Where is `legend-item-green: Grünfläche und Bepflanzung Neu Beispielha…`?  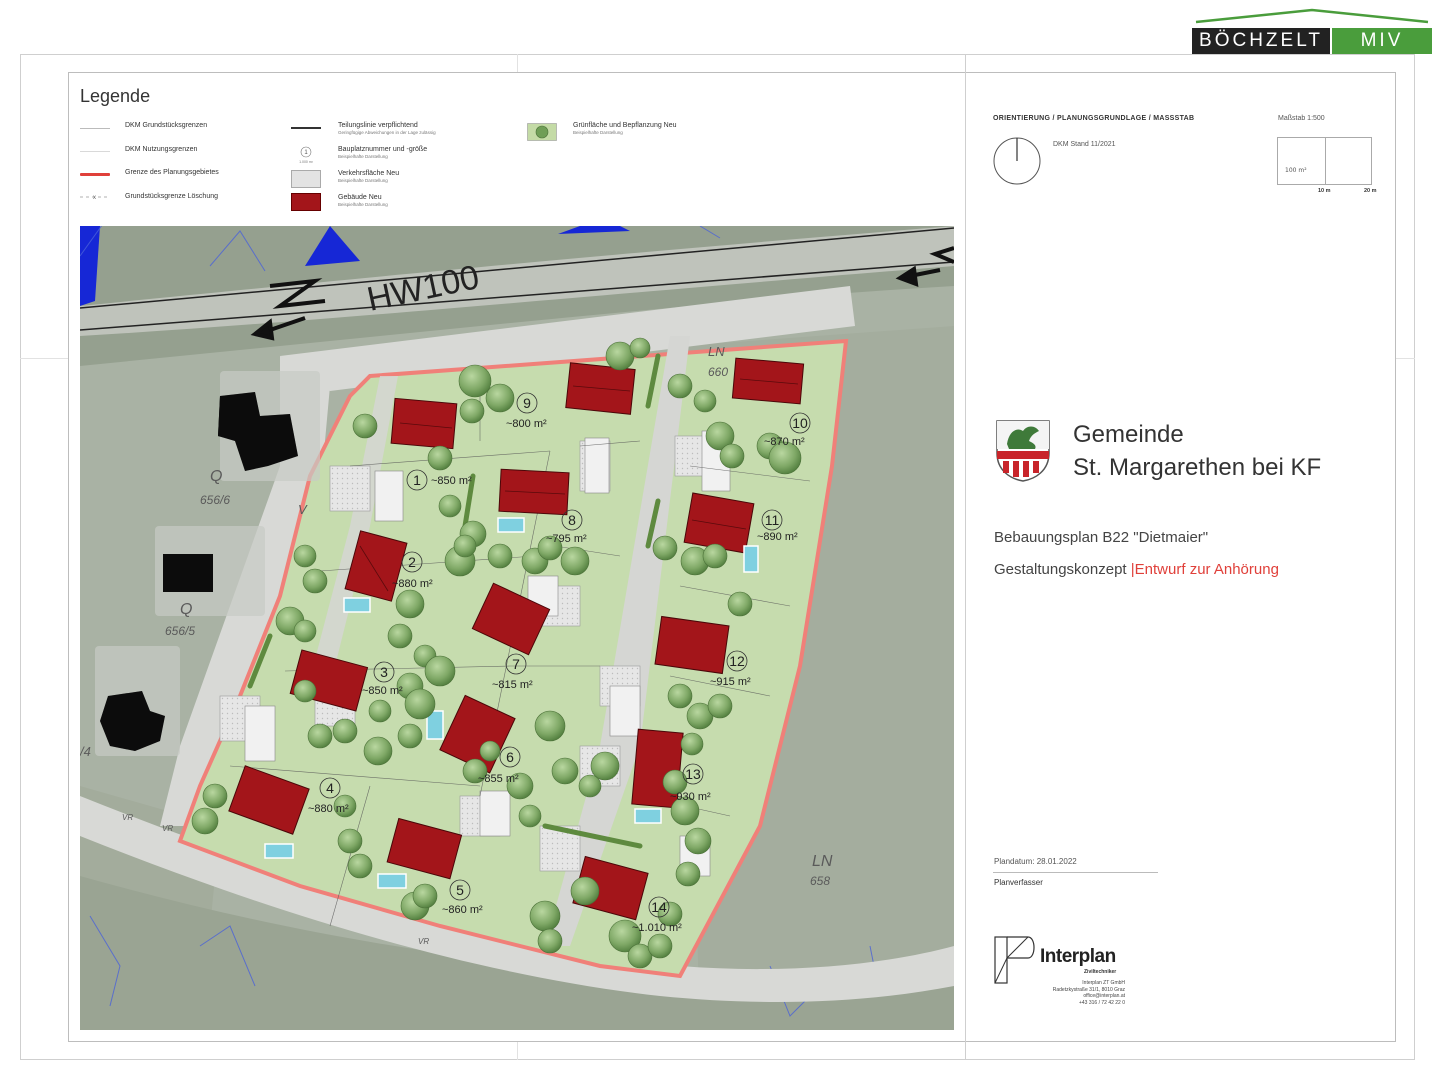
legend-item-green: Grünfläche und Bepflanzung Neu Beispielha… is located at coordinates (625, 128).